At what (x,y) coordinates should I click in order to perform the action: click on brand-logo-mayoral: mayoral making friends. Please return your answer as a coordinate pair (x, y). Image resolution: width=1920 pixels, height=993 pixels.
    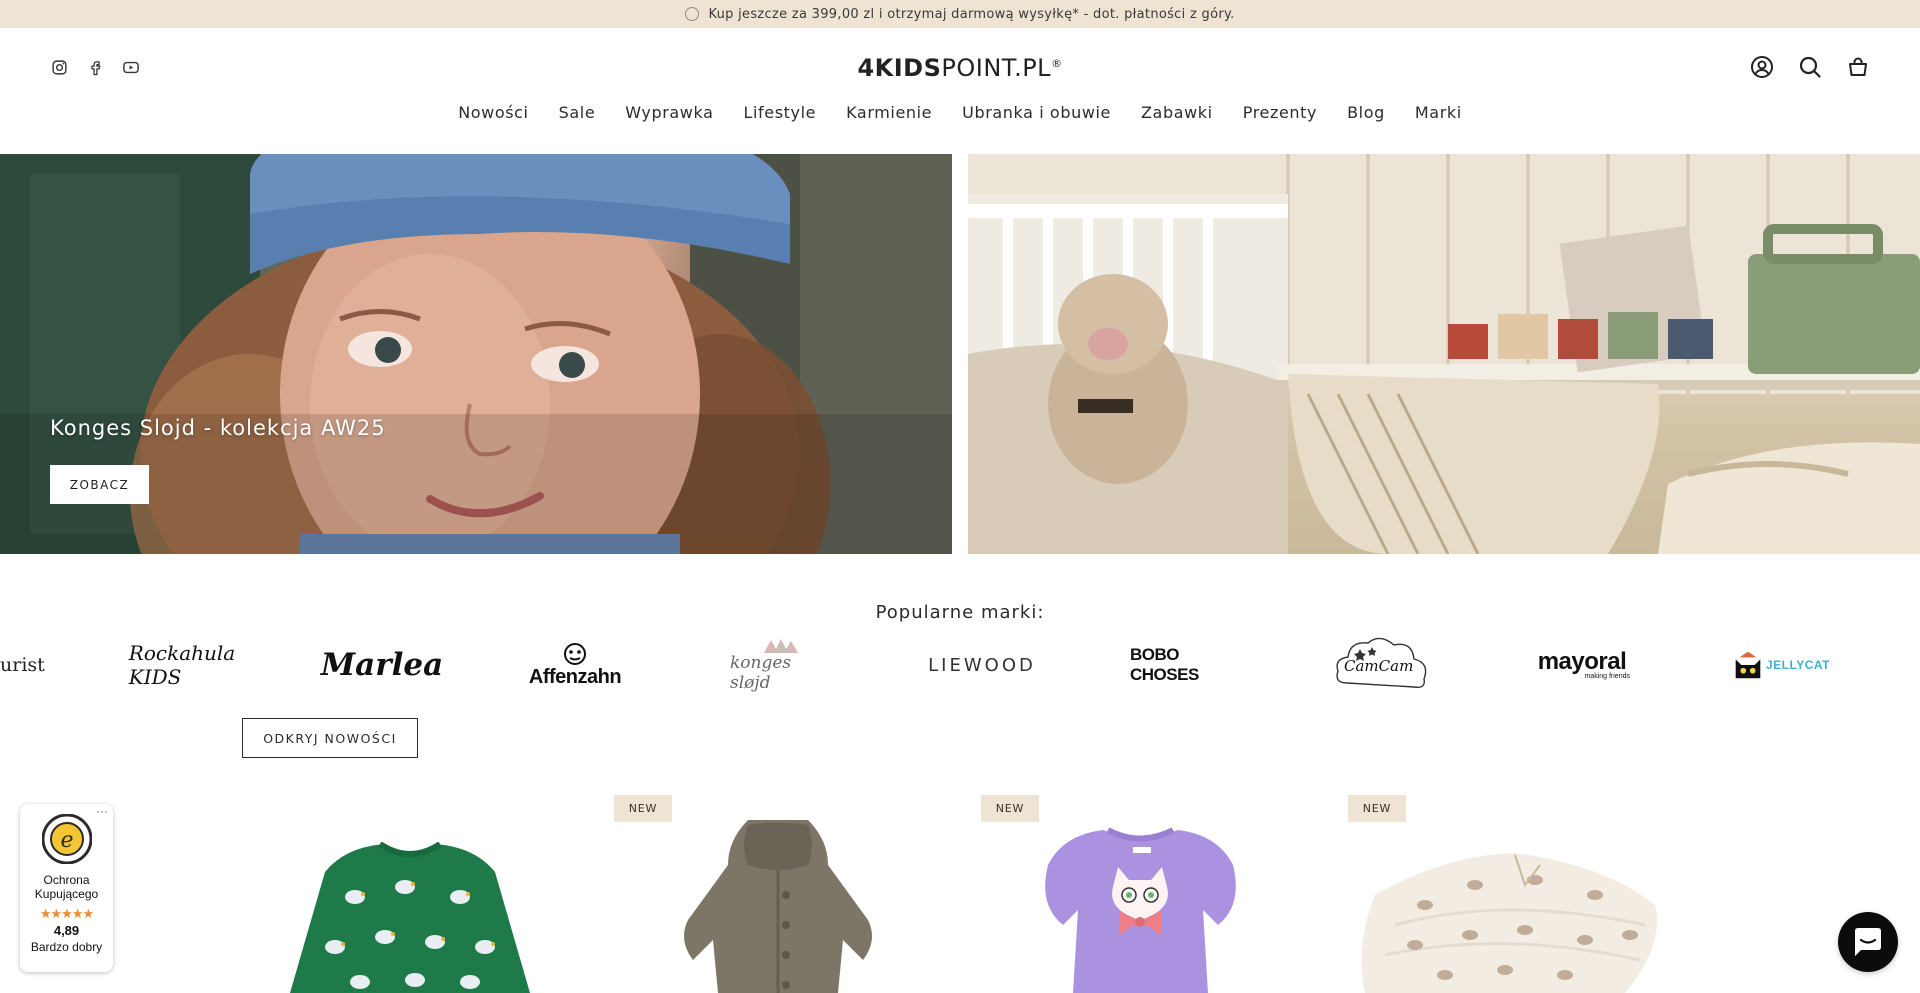
    Looking at the image, I should click on (1582, 665).